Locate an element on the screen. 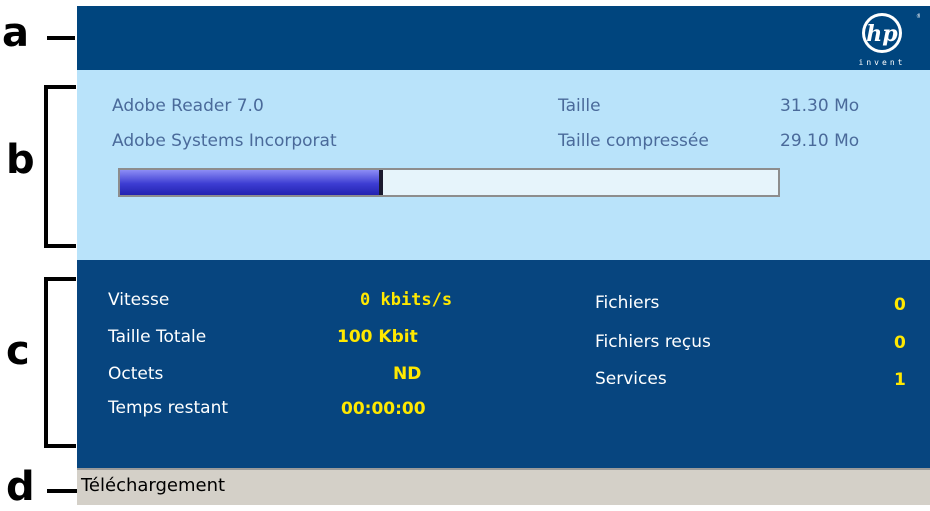 This screenshot has height=511, width=930. speed-value: 0 kbits/s is located at coordinates (406, 300).